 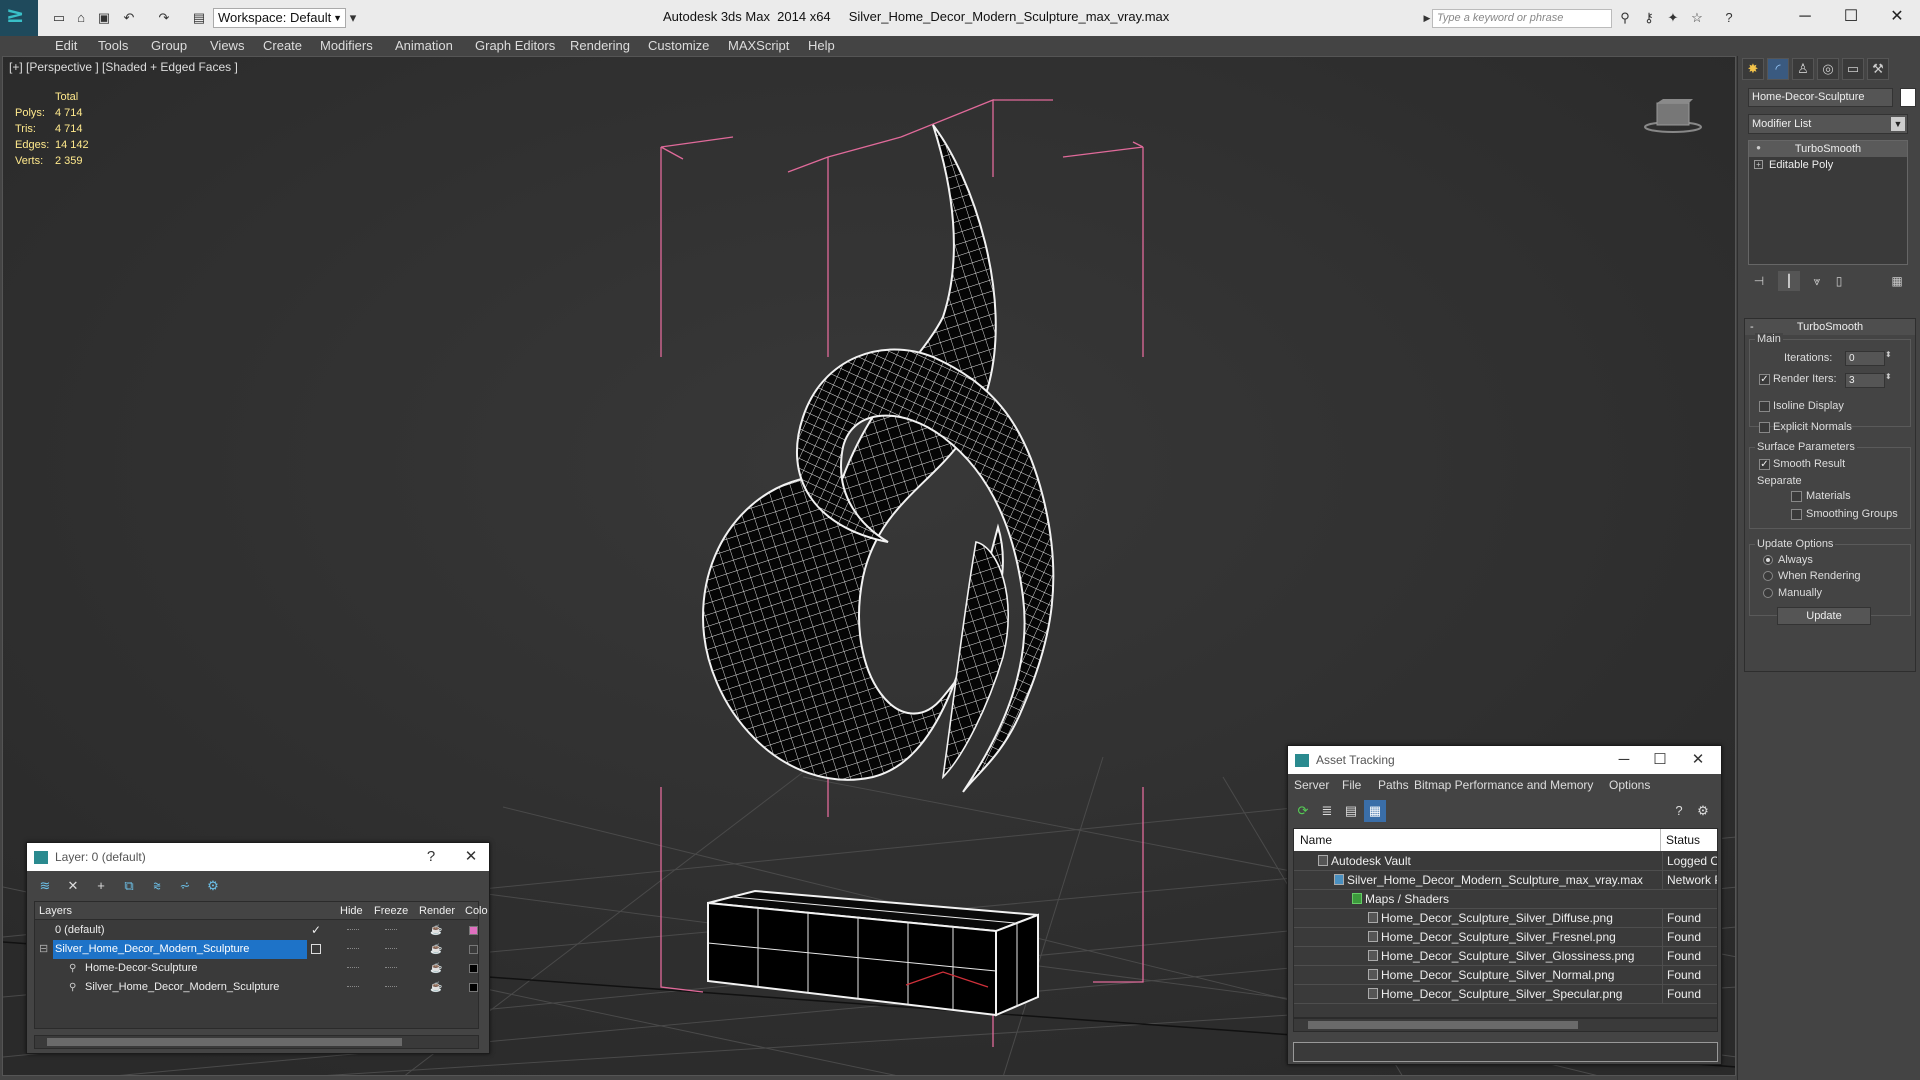 What do you see at coordinates (1703, 811) in the screenshot?
I see `help-settings-icon: ⚙` at bounding box center [1703, 811].